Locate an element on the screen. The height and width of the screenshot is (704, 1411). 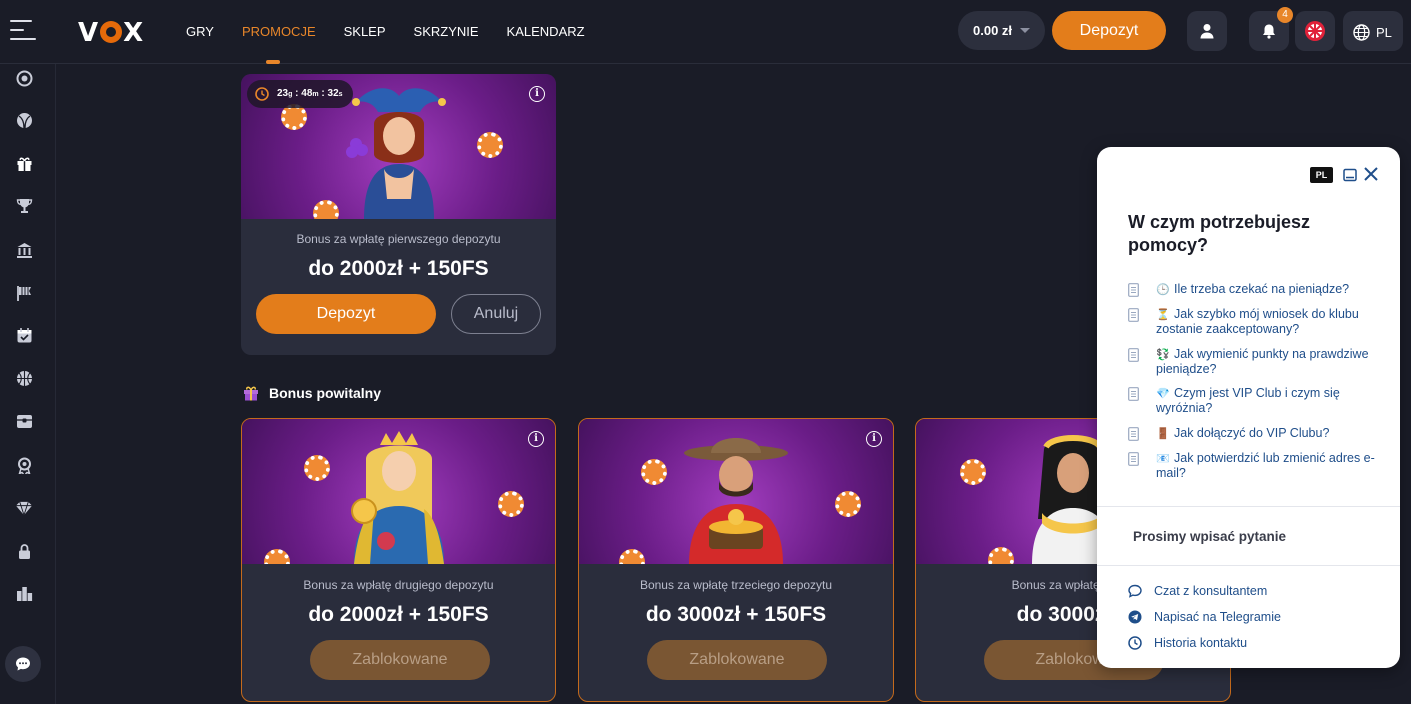
chest-icon is located at coordinates (24, 421).